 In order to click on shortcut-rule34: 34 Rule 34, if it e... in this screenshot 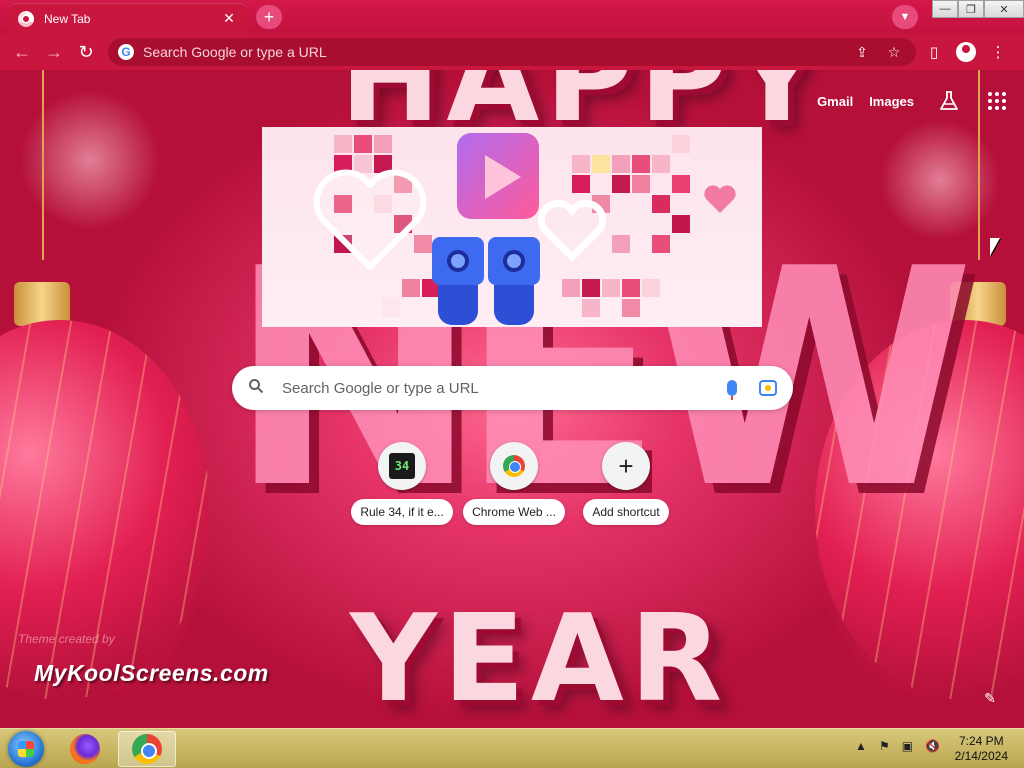, I will do `click(402, 483)`.